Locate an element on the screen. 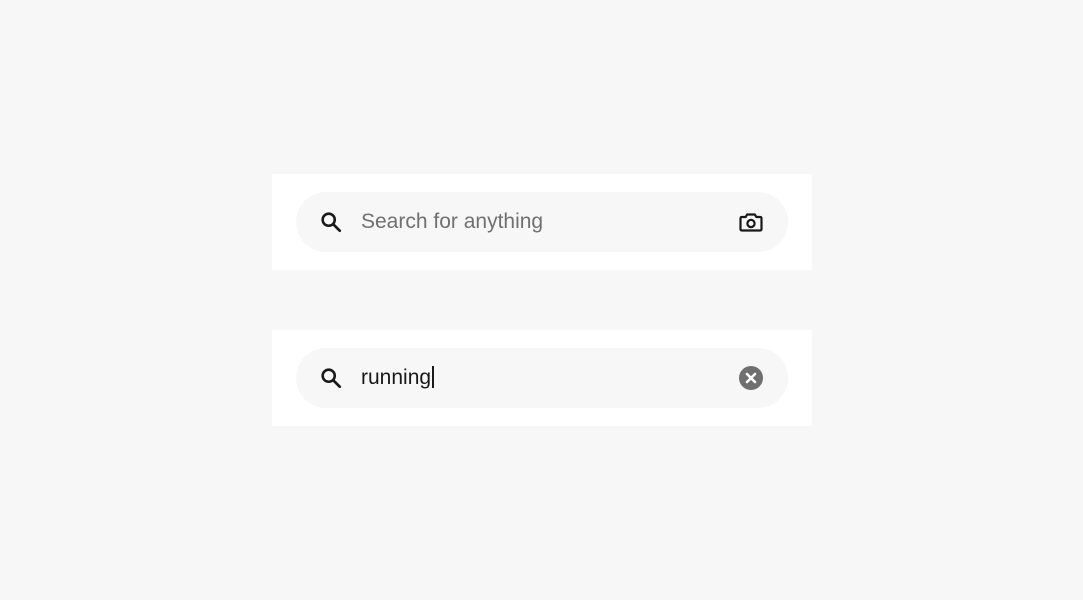  search-input: running is located at coordinates (541, 378).